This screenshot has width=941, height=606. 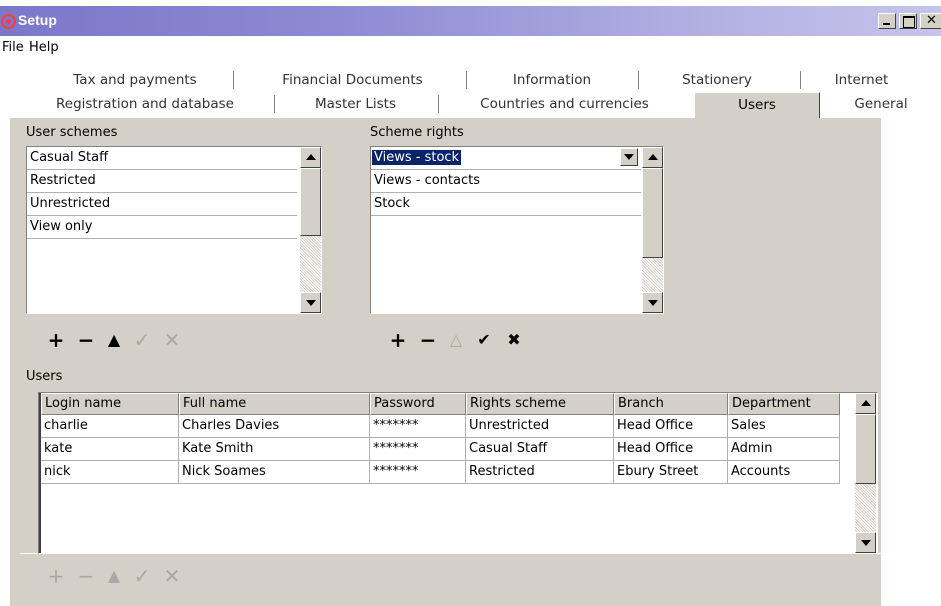 I want to click on close-icon: ✕, so click(x=931, y=20).